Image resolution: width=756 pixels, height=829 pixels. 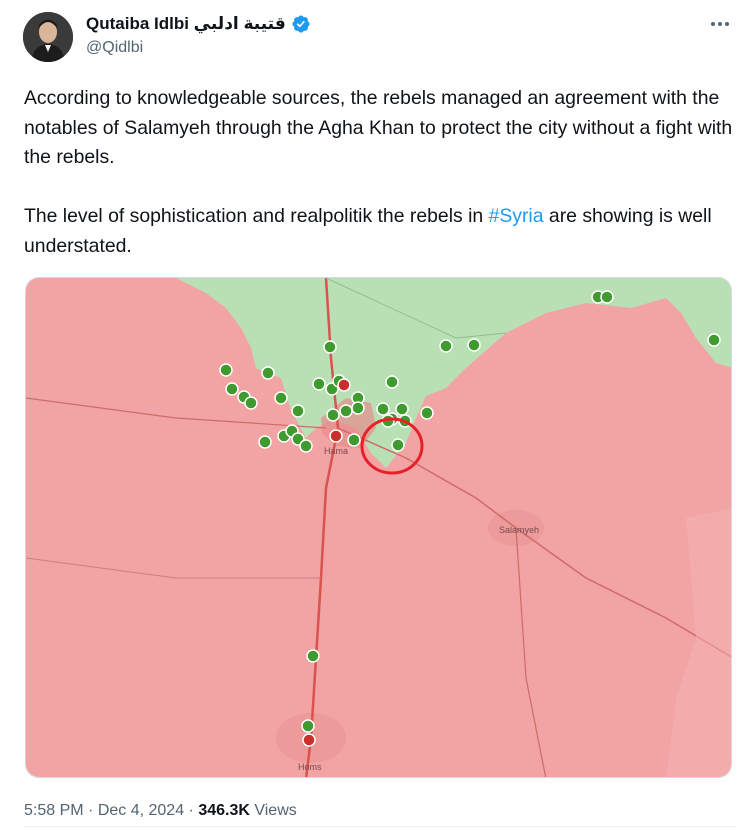 What do you see at coordinates (141, 810) in the screenshot?
I see `tweet-date: Dec 4, 2024` at bounding box center [141, 810].